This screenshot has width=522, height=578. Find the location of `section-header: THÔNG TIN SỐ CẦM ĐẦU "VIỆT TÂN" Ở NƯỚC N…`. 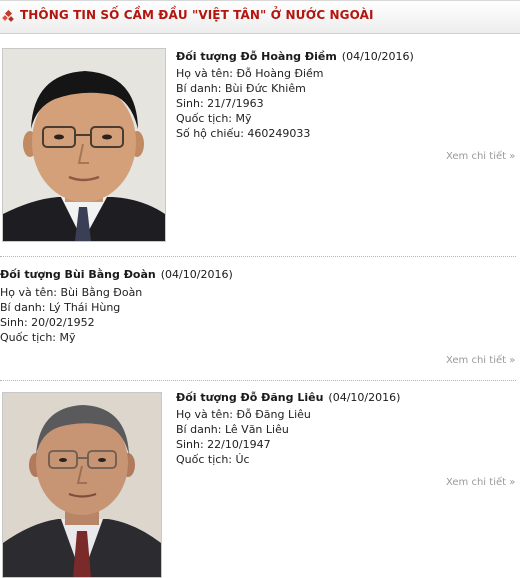

section-header: THÔNG TIN SỐ CẦM ĐẦU "VIỆT TÂN" Ở NƯỚC N… is located at coordinates (260, 17).